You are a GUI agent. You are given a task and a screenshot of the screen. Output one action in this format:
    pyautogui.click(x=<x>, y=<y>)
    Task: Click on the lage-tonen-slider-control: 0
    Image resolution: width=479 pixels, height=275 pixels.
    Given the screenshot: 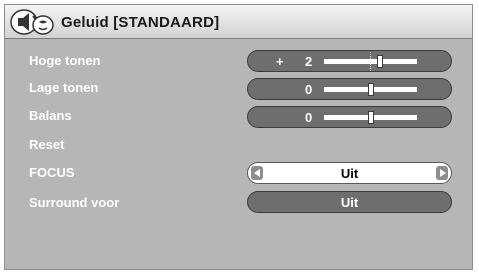 What is the action you would take?
    pyautogui.click(x=349, y=89)
    